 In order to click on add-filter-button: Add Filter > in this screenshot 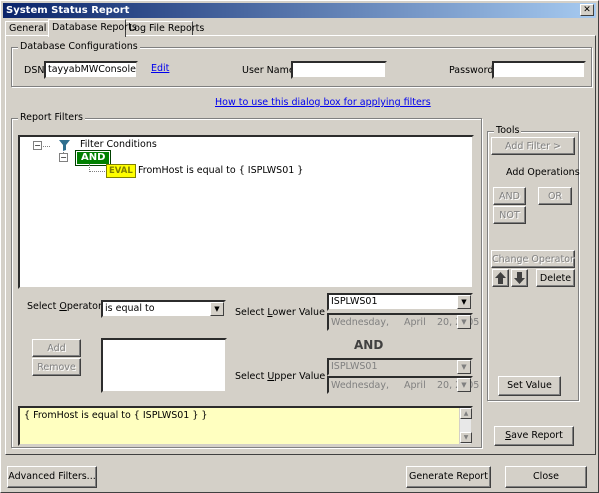, I will do `click(533, 146)`.